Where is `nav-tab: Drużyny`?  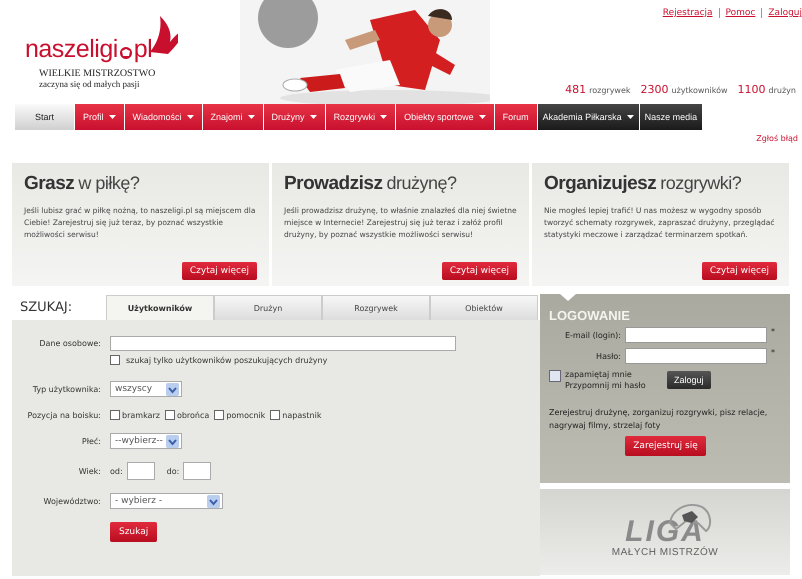
nav-tab: Drużyny is located at coordinates (295, 117).